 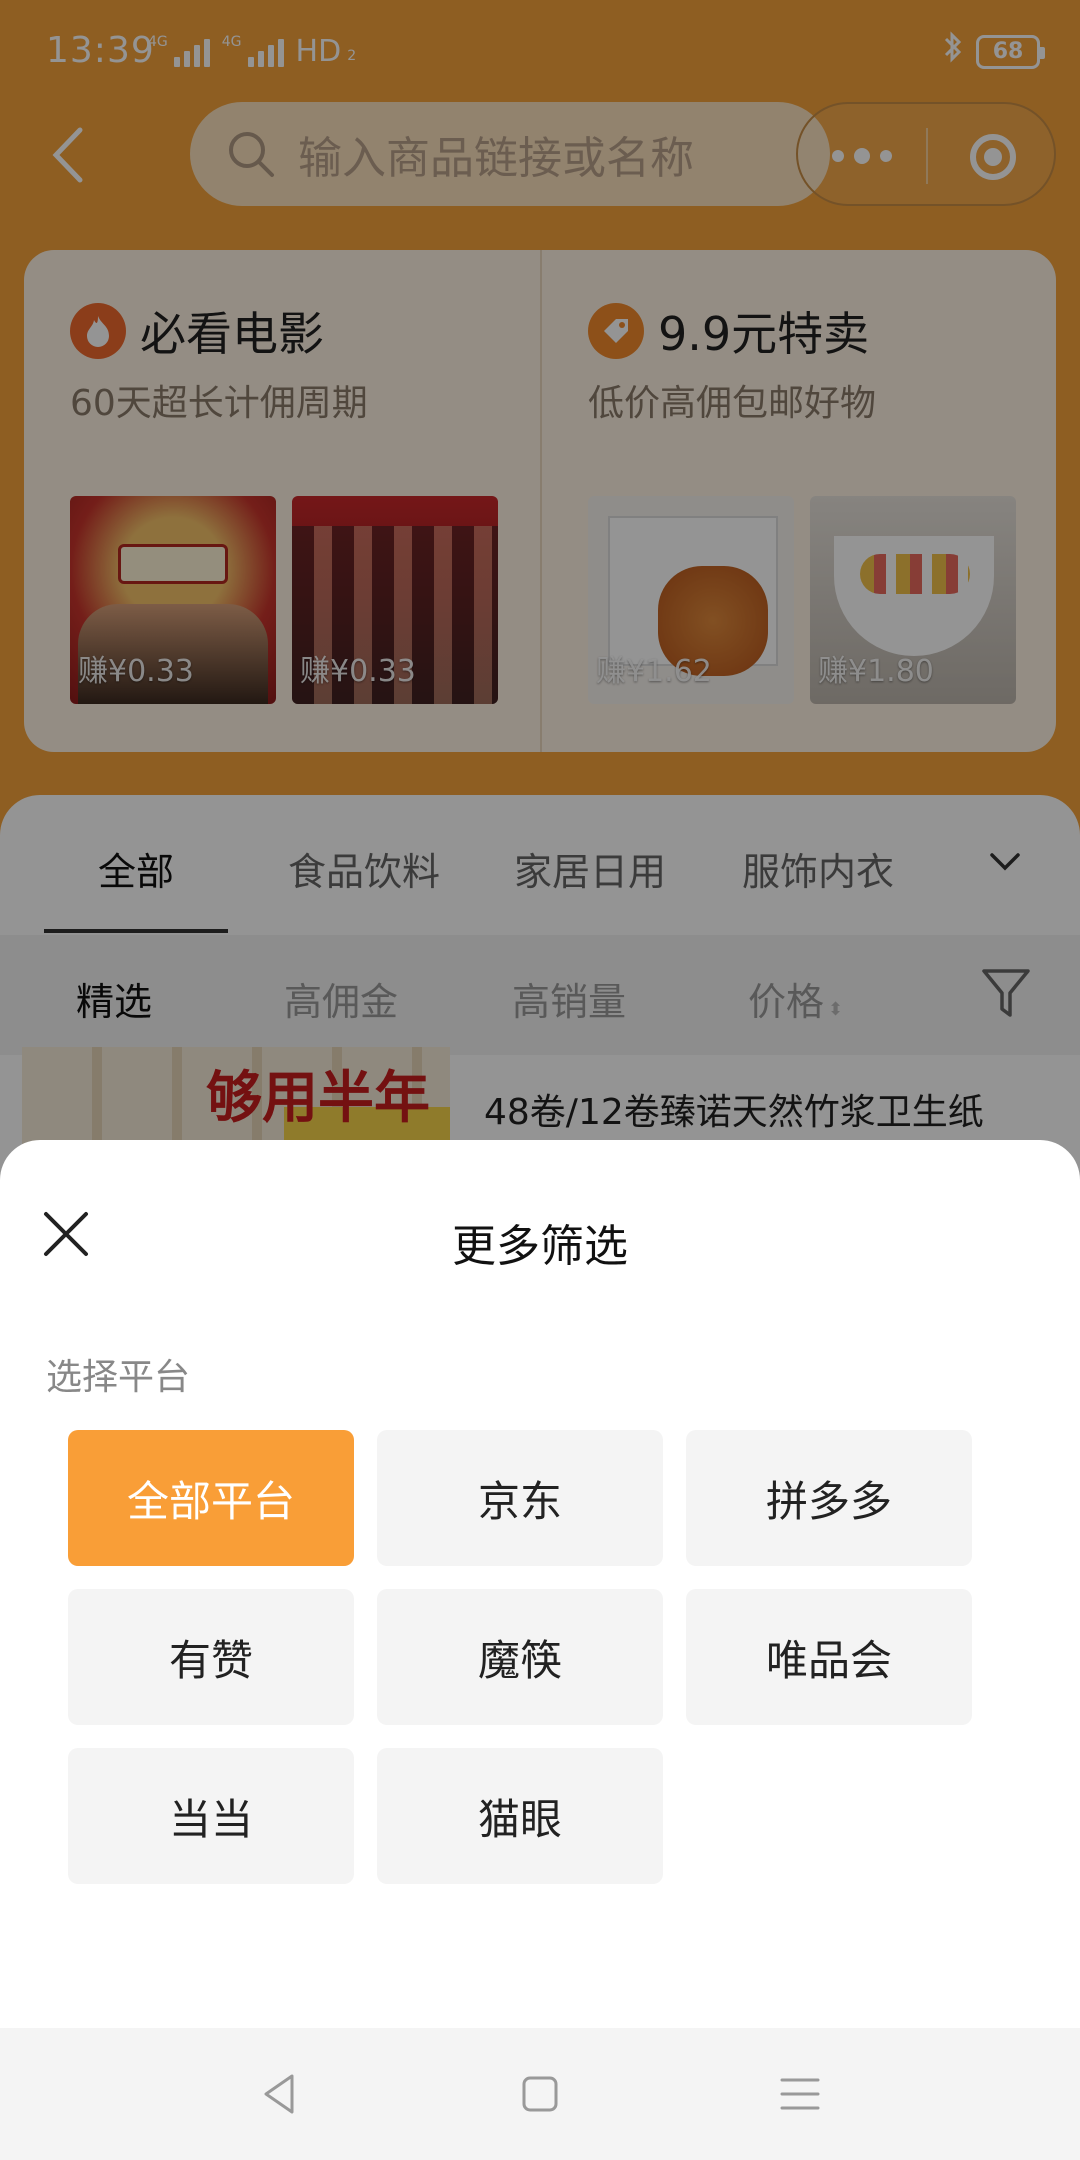 What do you see at coordinates (800, 2094) in the screenshot?
I see `menu-icon` at bounding box center [800, 2094].